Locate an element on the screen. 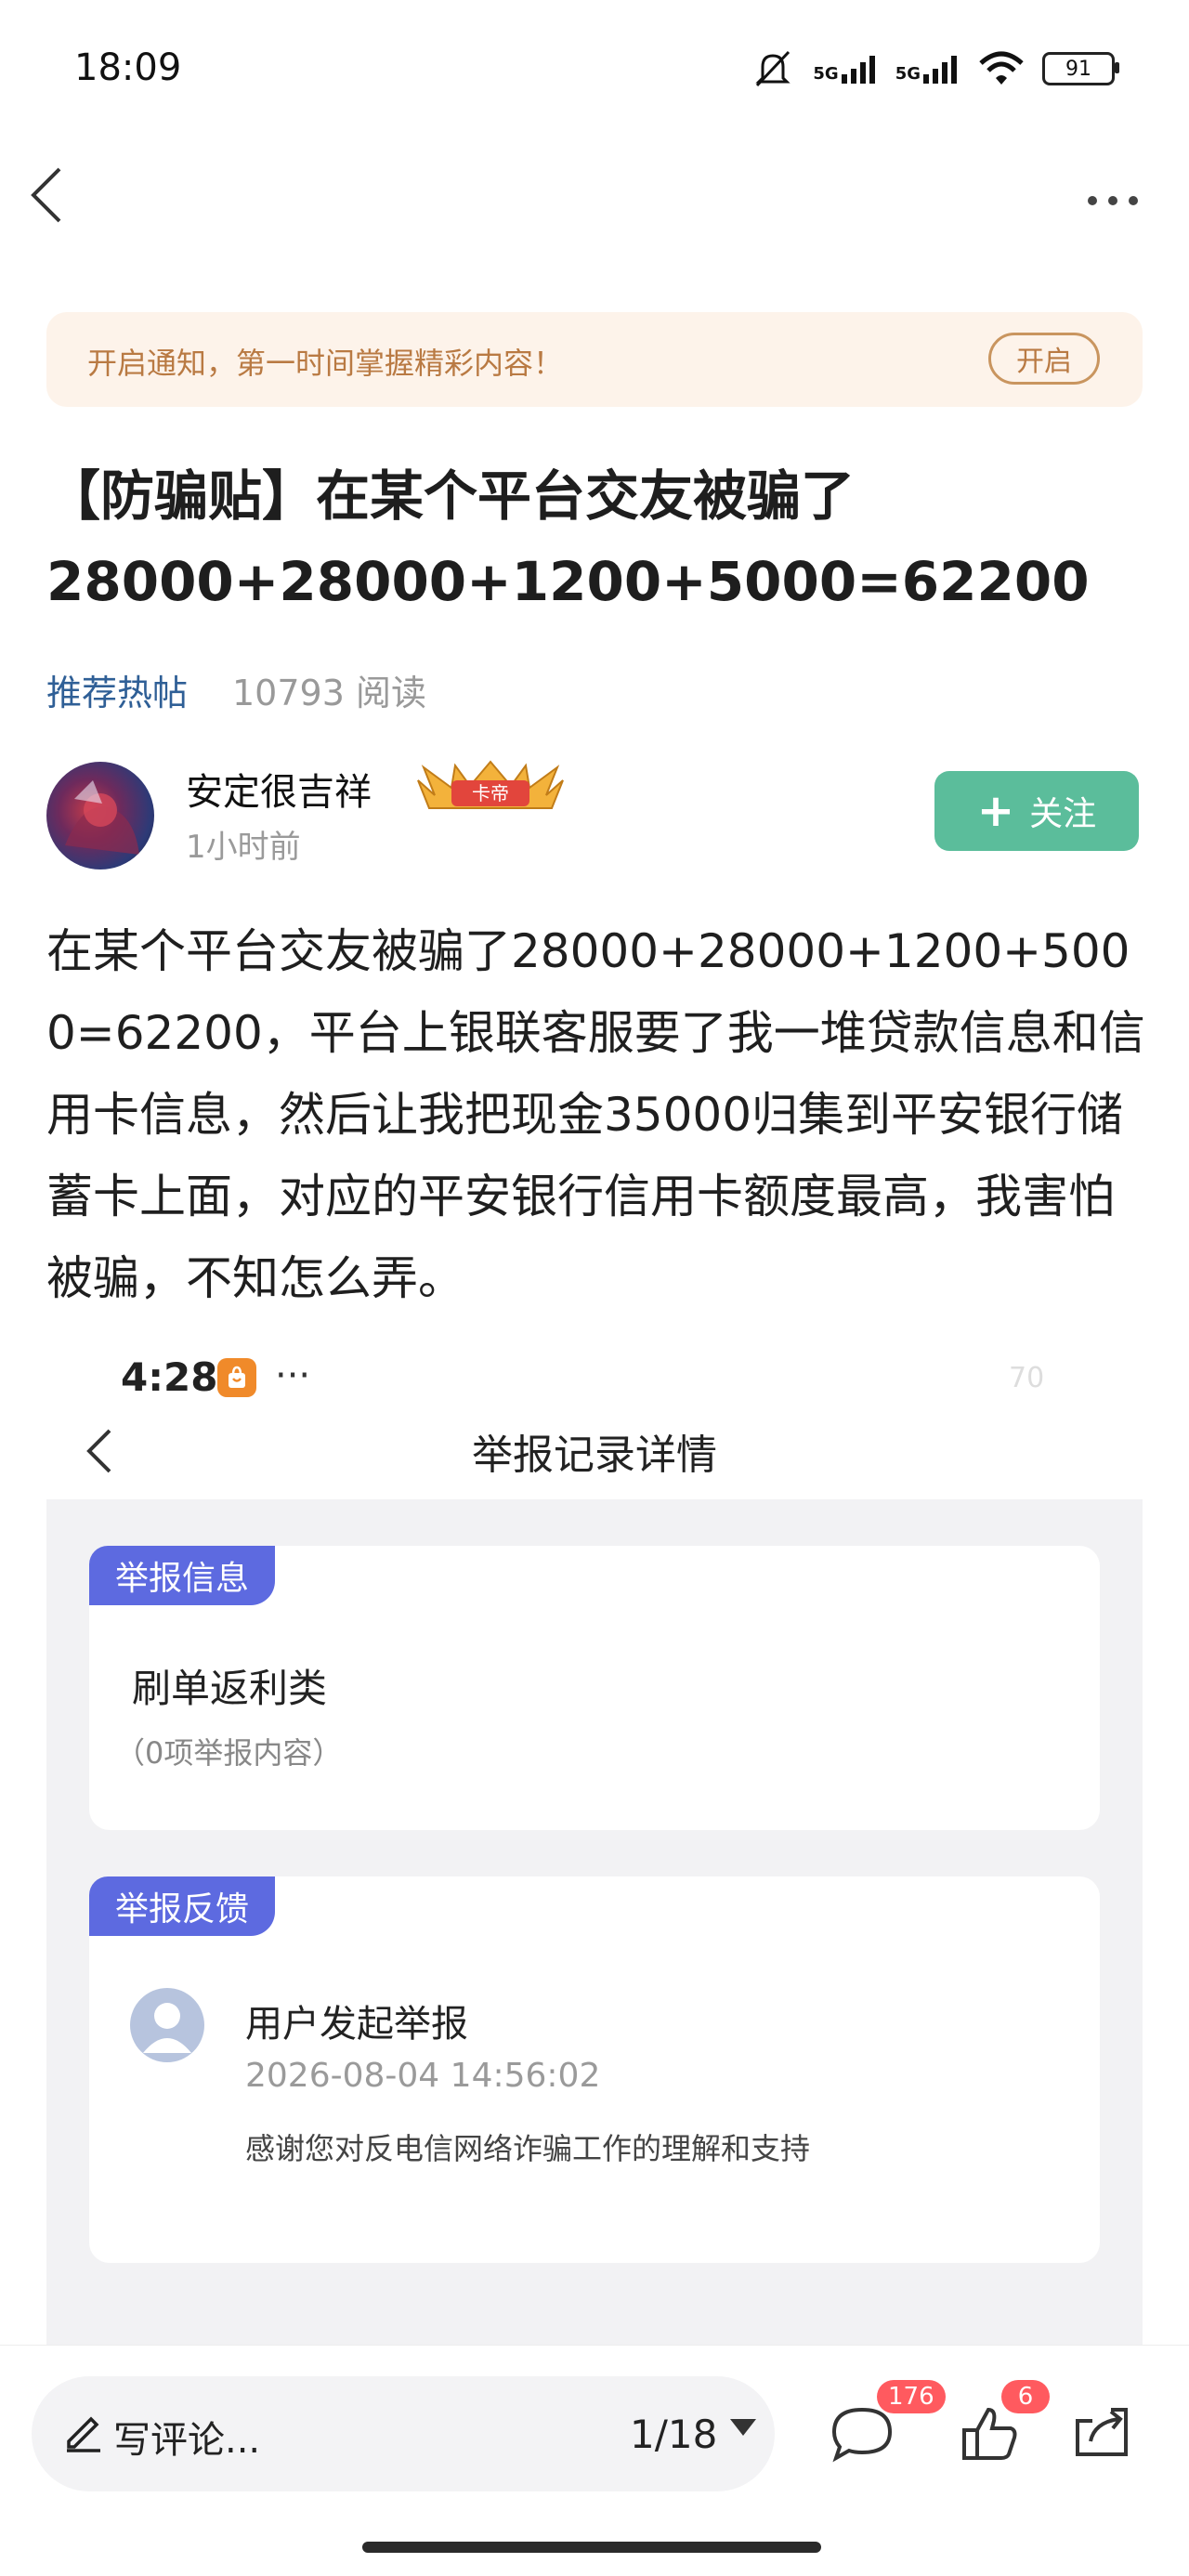 The image size is (1189, 2576). enable-notification-button: 开启 is located at coordinates (1044, 359).